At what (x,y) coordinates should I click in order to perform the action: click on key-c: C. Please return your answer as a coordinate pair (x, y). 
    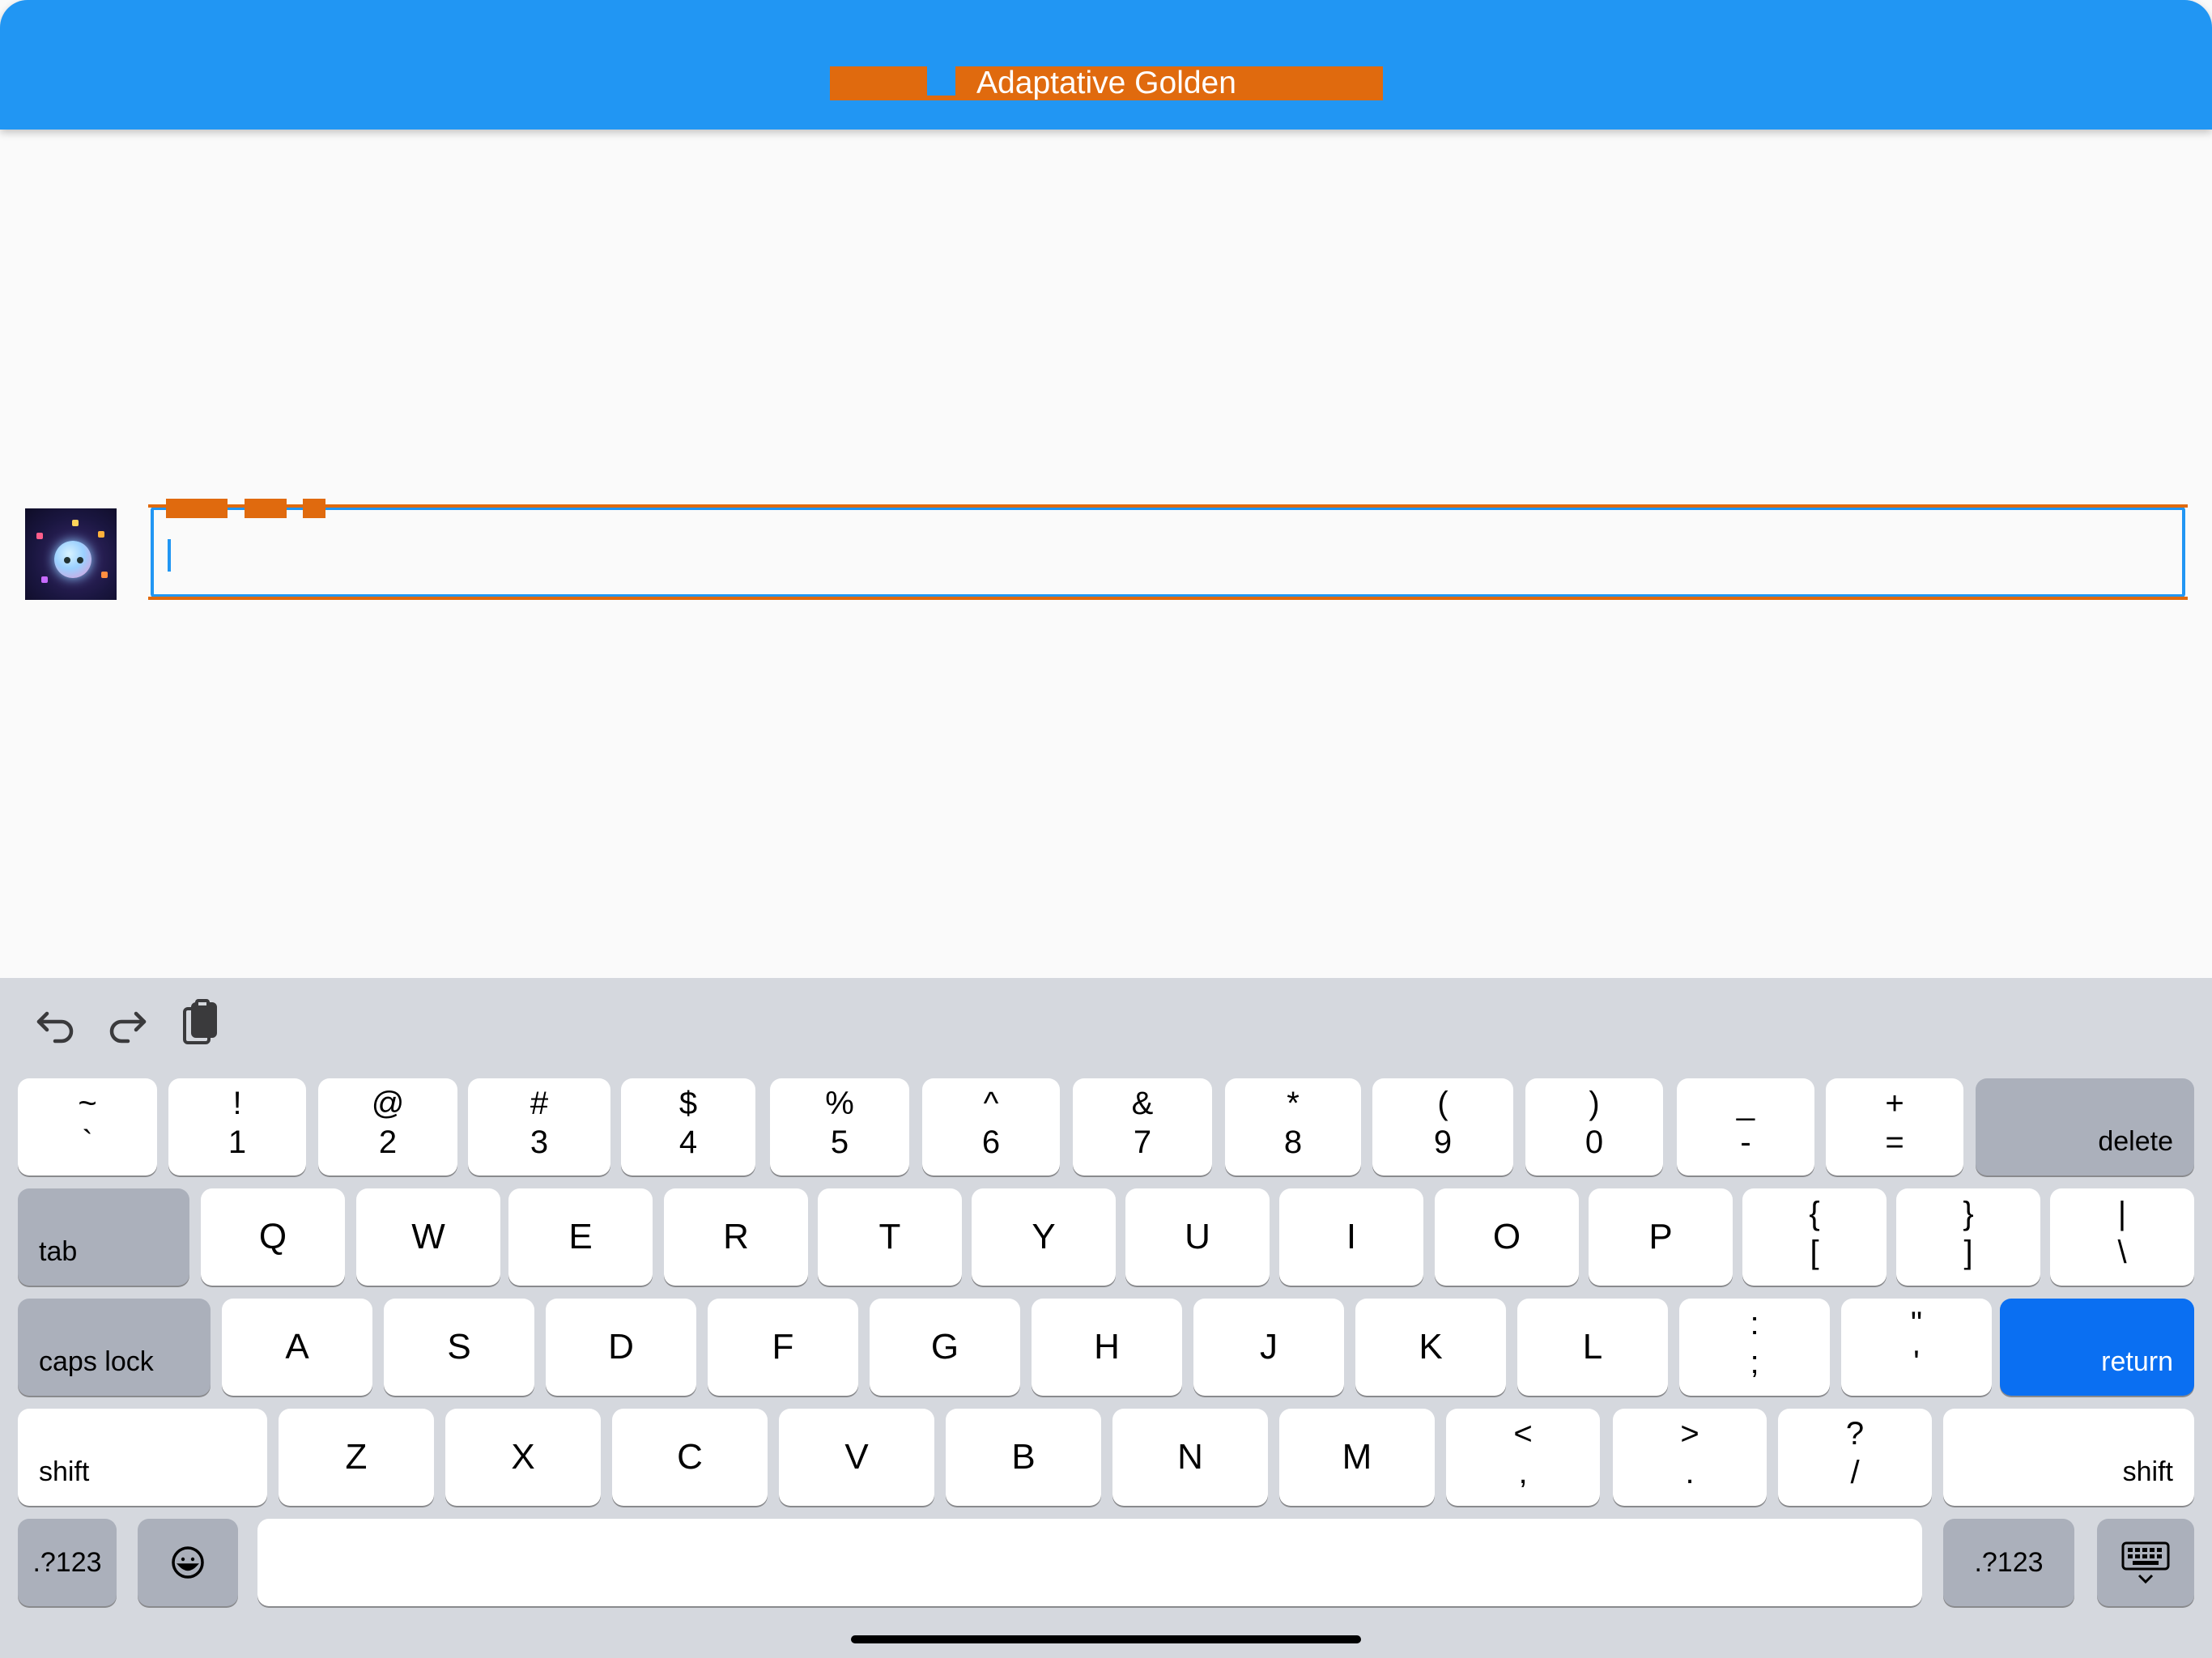
    Looking at the image, I should click on (690, 1457).